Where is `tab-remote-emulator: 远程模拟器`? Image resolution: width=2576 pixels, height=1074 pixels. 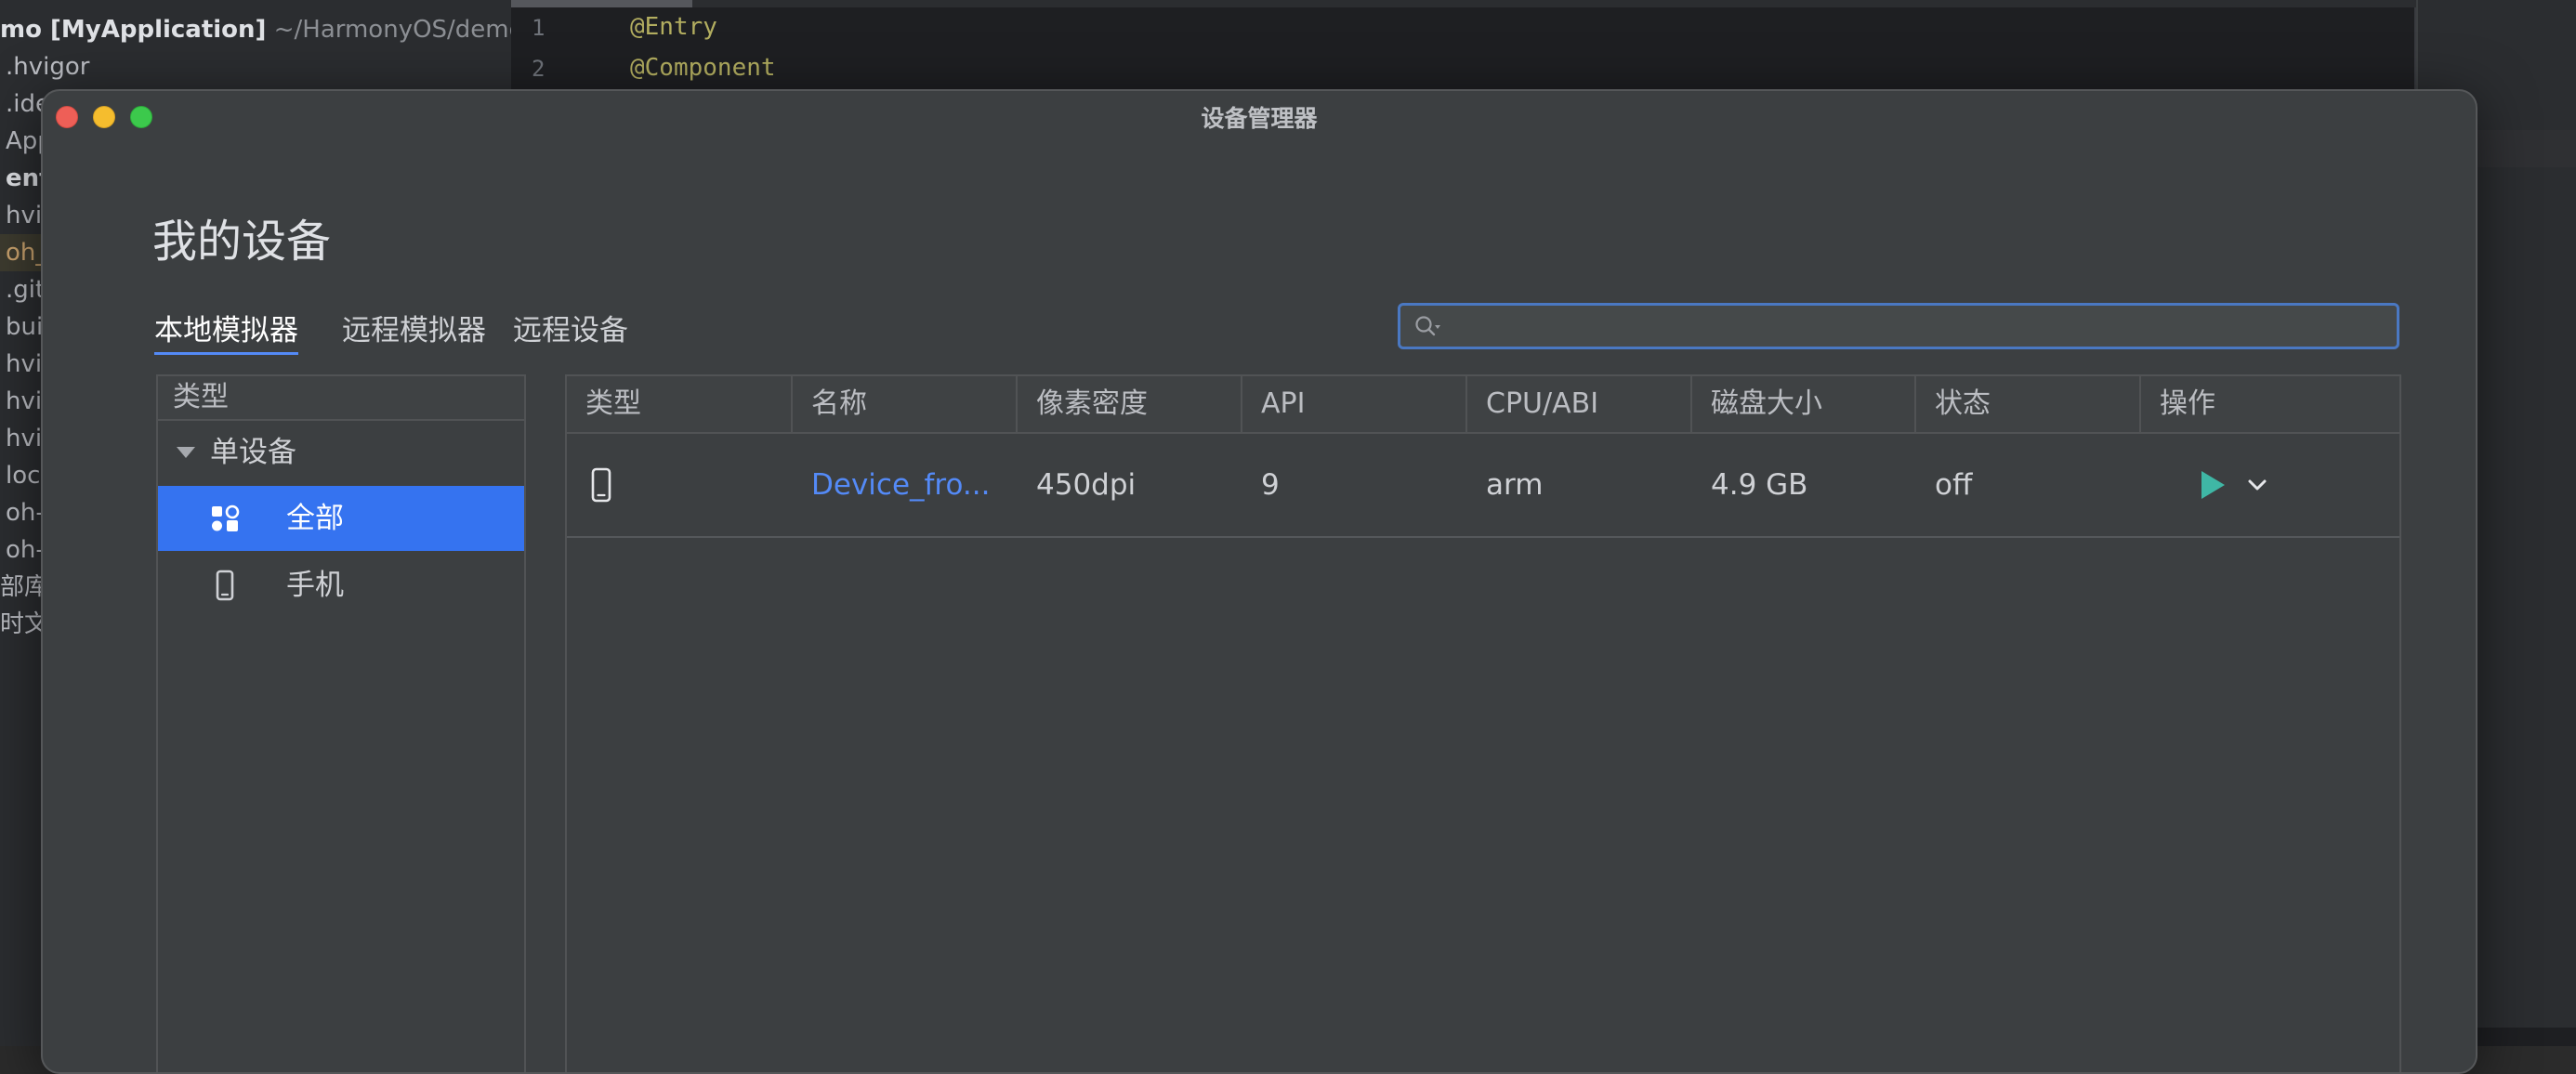 tab-remote-emulator: 远程模拟器 is located at coordinates (414, 328).